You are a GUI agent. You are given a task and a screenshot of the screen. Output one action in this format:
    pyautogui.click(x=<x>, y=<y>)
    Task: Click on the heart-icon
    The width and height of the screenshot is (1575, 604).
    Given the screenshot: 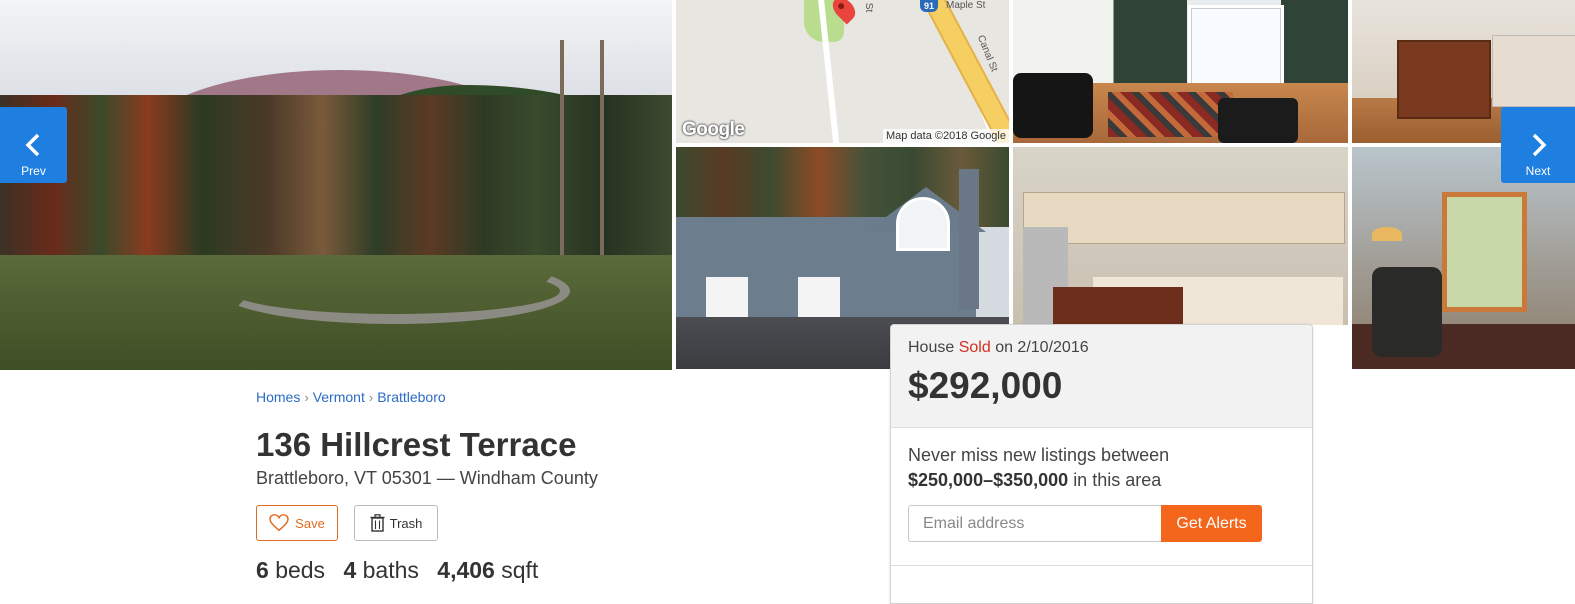 What is the action you would take?
    pyautogui.click(x=279, y=523)
    